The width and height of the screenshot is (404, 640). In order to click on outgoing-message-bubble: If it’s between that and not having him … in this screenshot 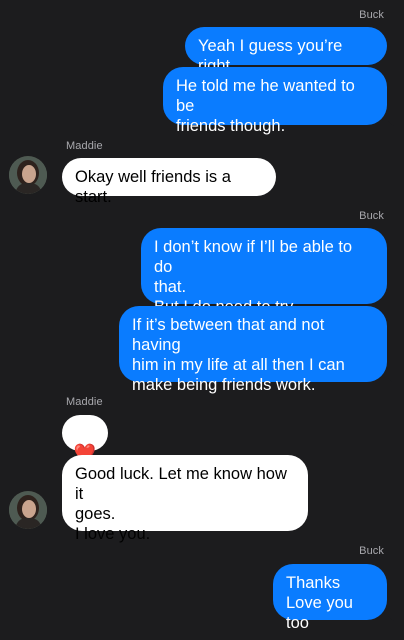, I will do `click(258, 350)`.